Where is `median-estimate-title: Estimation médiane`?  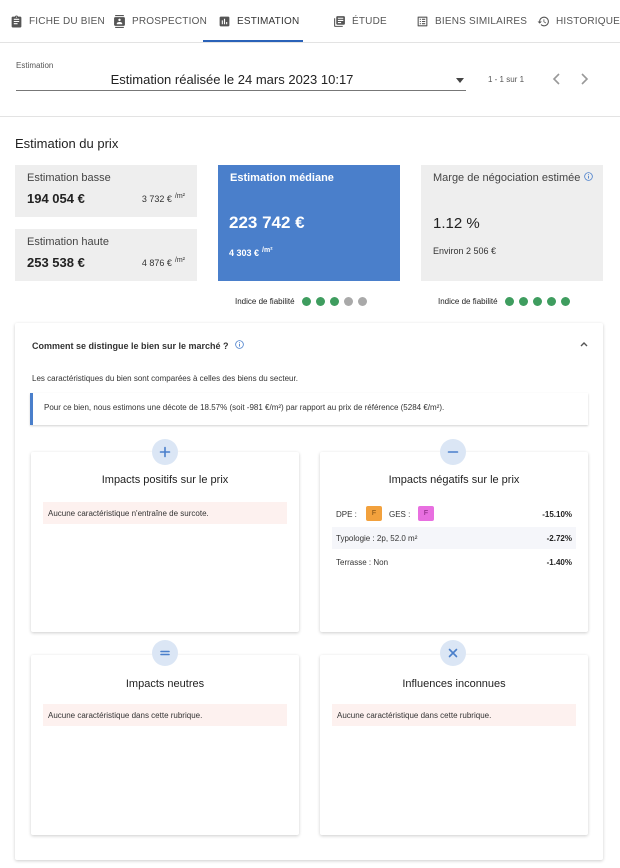 median-estimate-title: Estimation médiane is located at coordinates (282, 178).